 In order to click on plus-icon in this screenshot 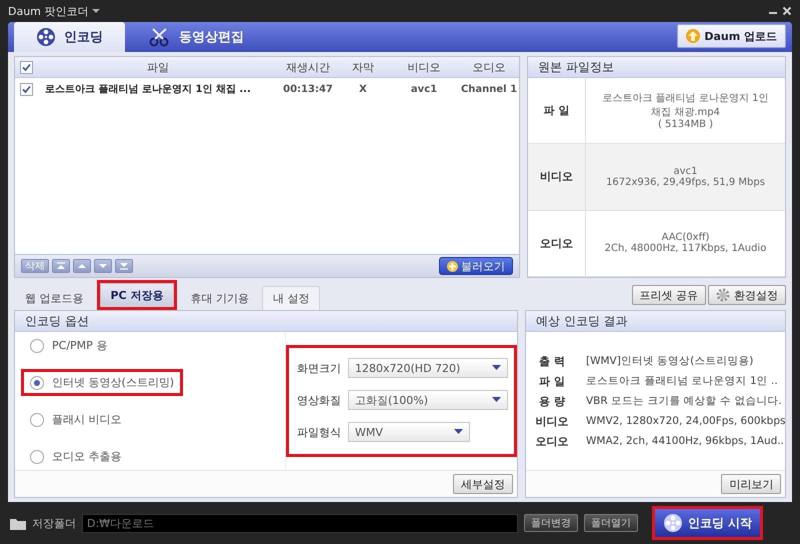, I will do `click(452, 266)`.